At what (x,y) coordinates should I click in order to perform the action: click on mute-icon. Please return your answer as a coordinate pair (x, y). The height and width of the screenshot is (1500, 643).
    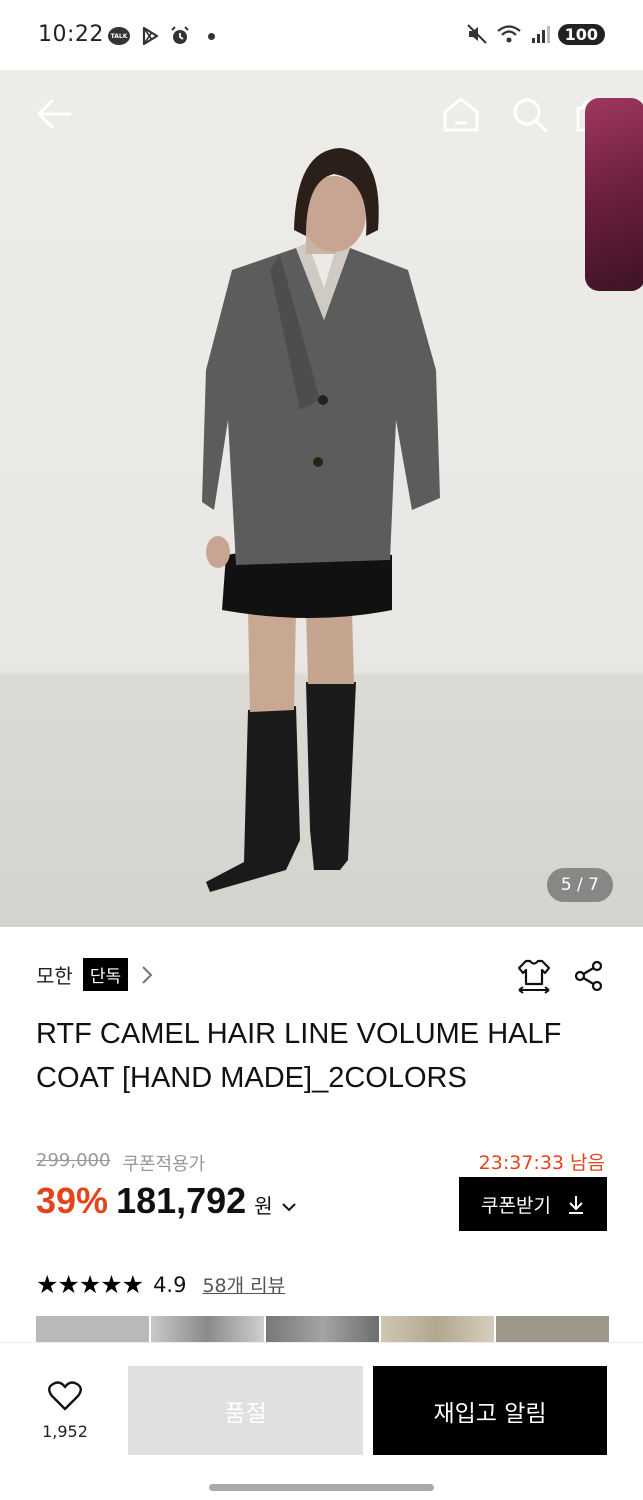
    Looking at the image, I should click on (476, 34).